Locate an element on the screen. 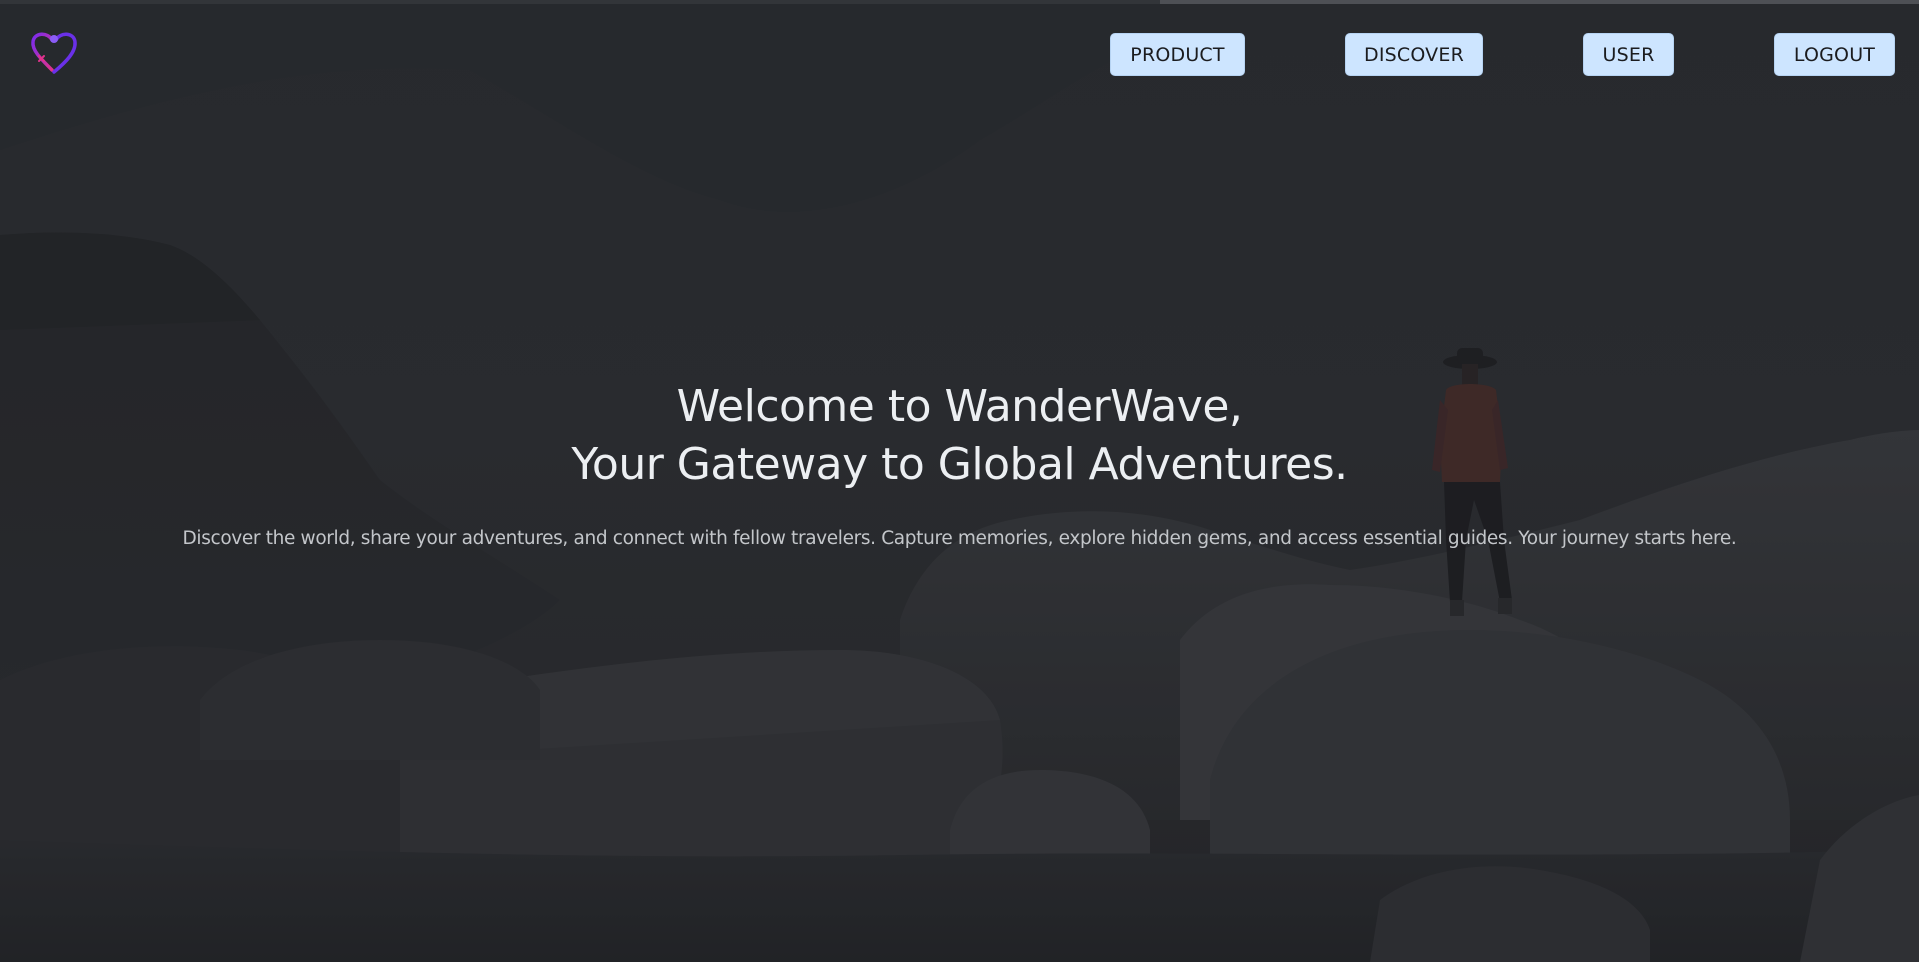  nav-logout-button: LOGOUT is located at coordinates (1834, 54).